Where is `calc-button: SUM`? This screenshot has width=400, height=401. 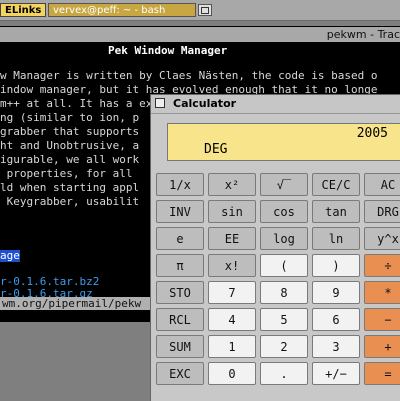 calc-button: SUM is located at coordinates (180, 346).